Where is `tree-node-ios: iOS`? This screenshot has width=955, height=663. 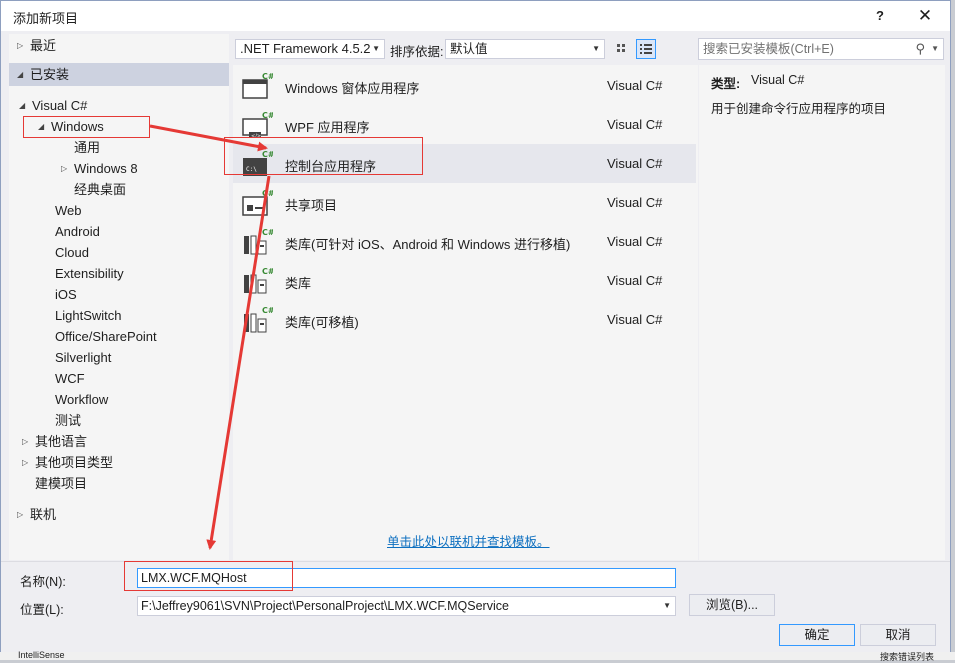 tree-node-ios: iOS is located at coordinates (66, 295).